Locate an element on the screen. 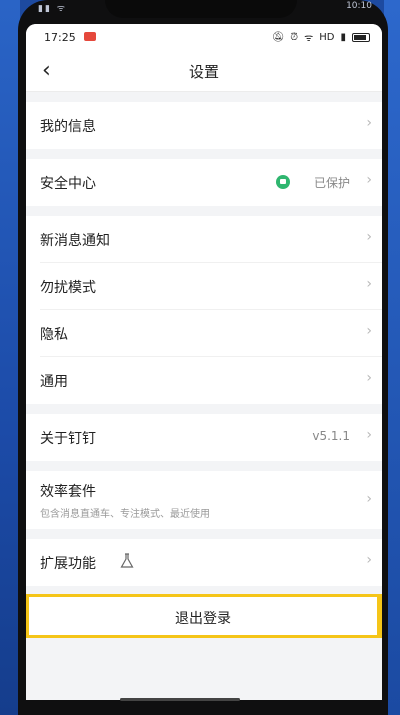  outer-time: 10:10 is located at coordinates (359, 6).